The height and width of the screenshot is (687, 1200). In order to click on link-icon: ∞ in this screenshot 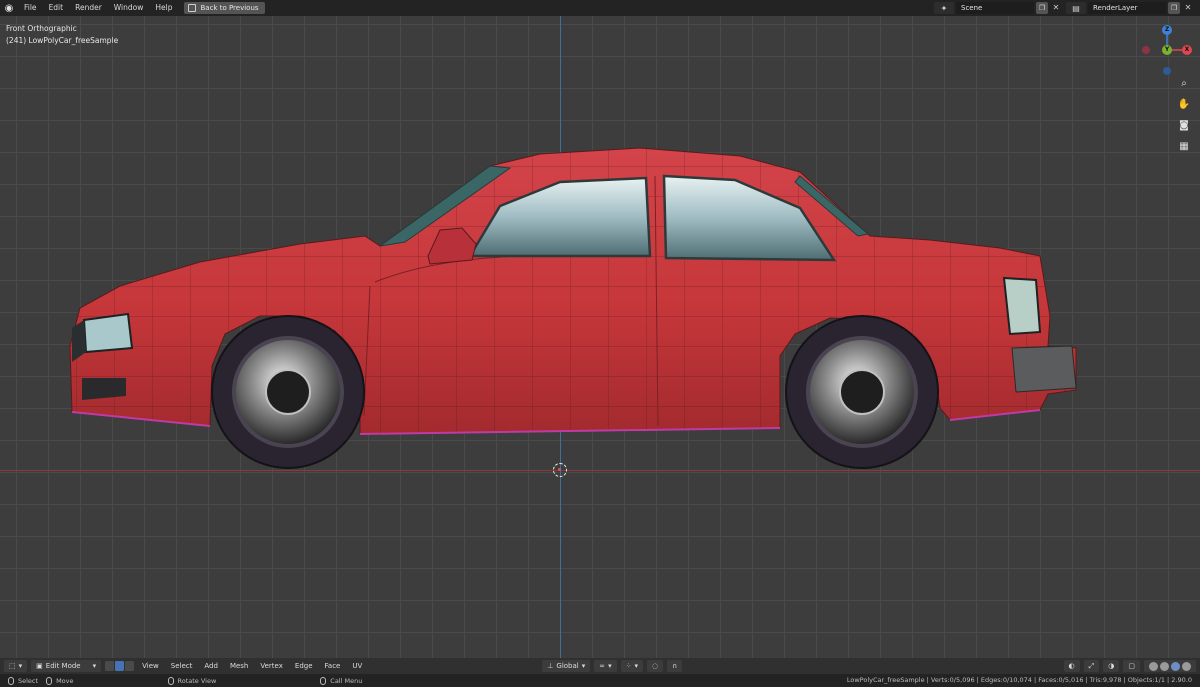, I will do `click(602, 666)`.